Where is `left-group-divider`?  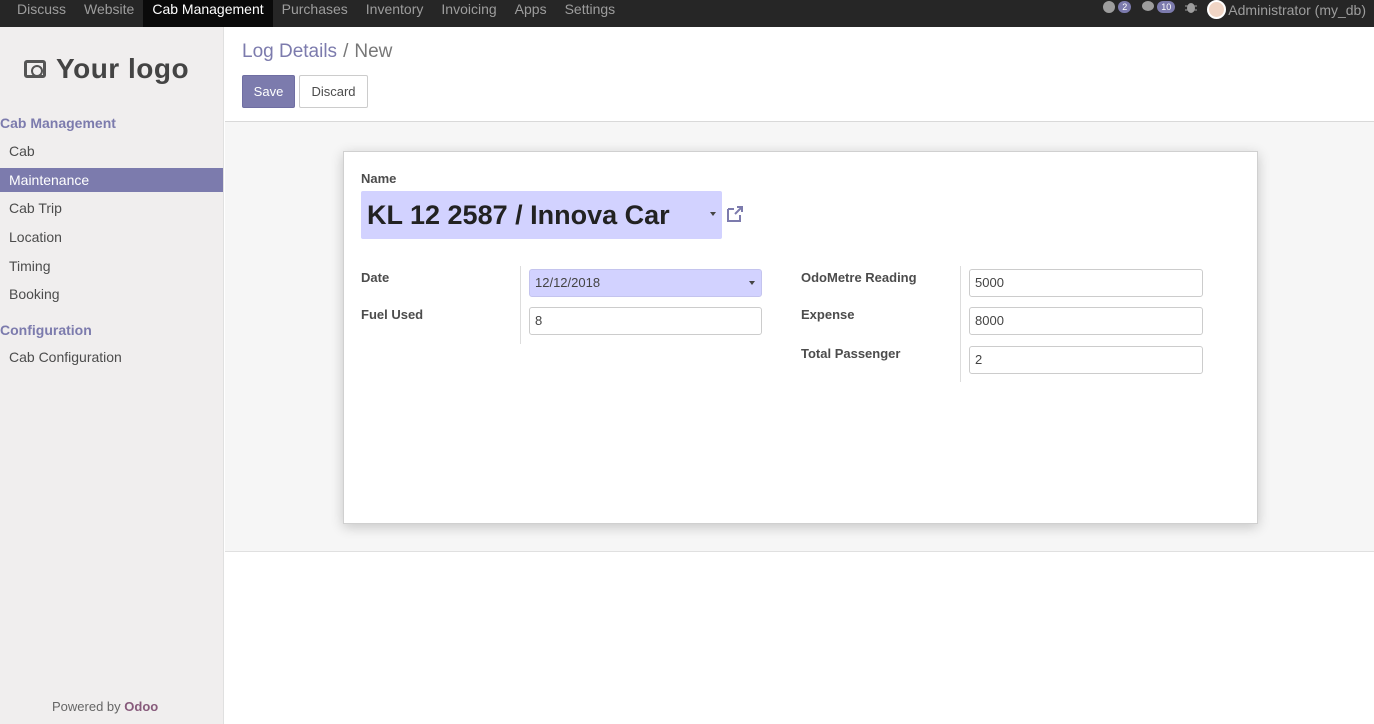 left-group-divider is located at coordinates (520, 305).